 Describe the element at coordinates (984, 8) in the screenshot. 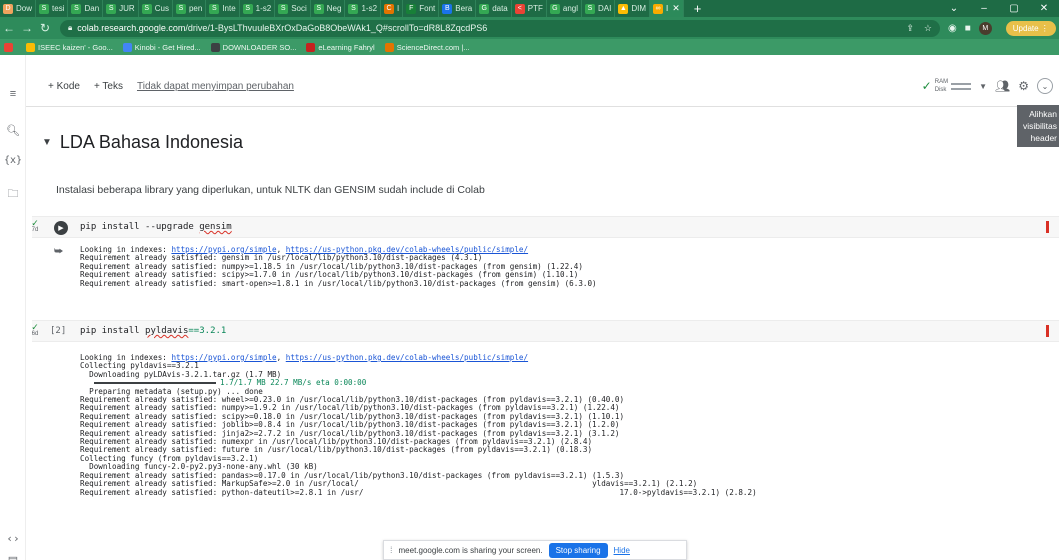

I see `minimize-button: –` at that location.